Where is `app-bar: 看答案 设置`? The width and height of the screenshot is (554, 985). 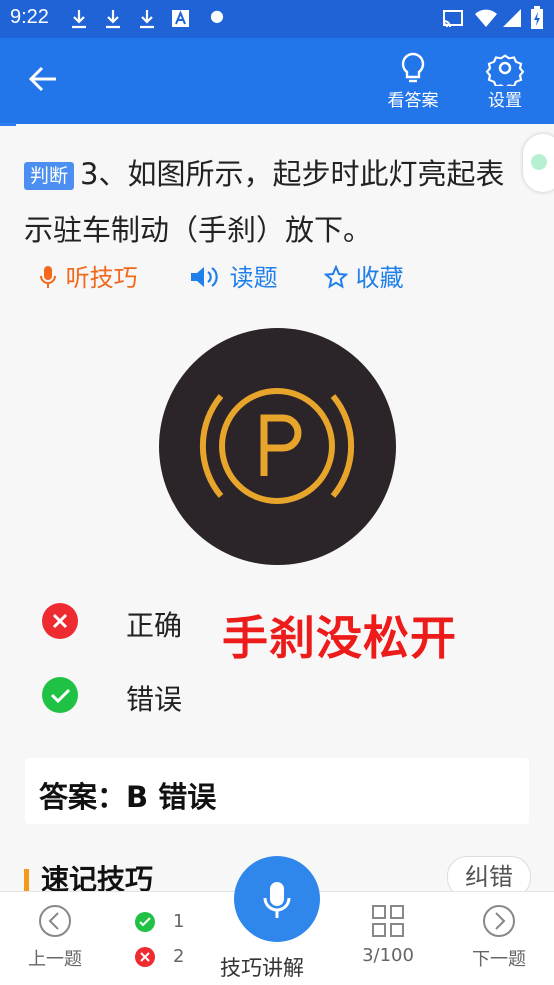
app-bar: 看答案 设置 is located at coordinates (277, 81).